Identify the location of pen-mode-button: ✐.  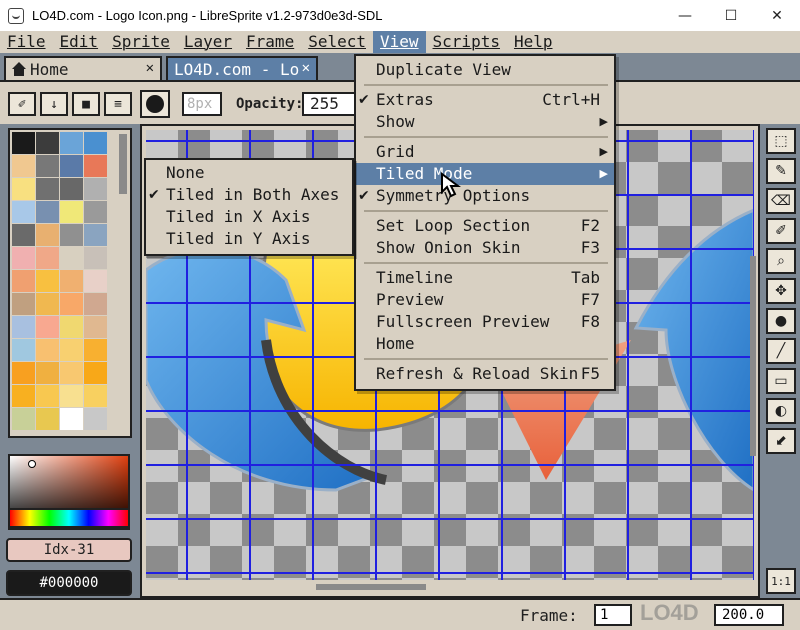
(22, 104).